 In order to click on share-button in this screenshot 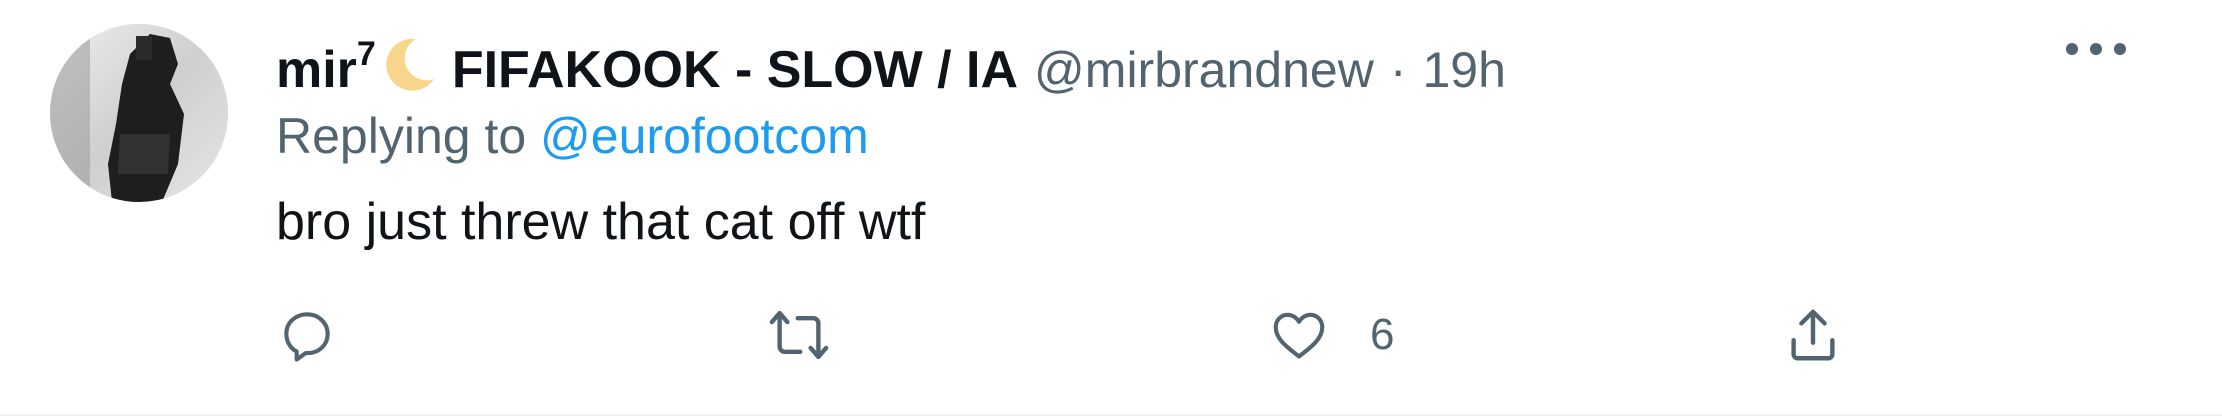, I will do `click(1813, 335)`.